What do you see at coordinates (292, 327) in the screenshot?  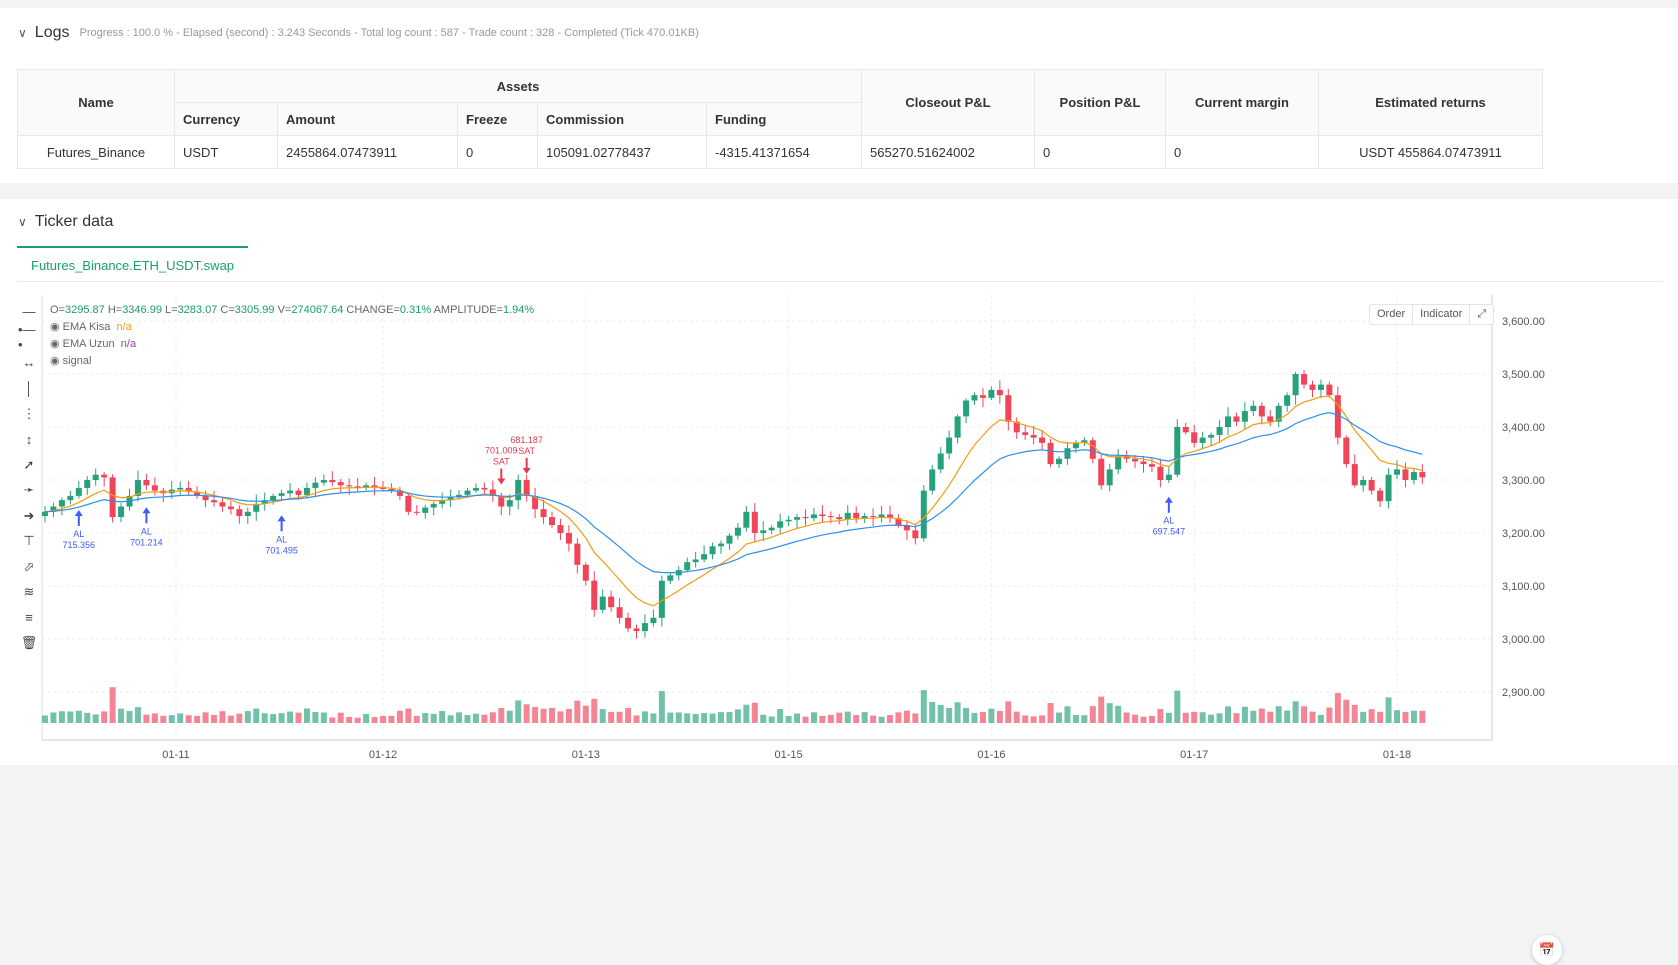 I see `indicator-ema-kisa: ◉ EMA Kisa n/a` at bounding box center [292, 327].